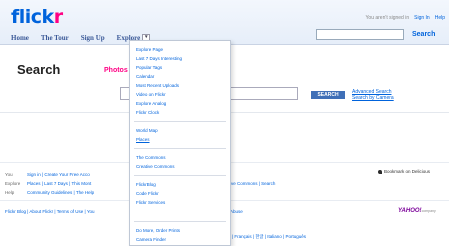 The height and width of the screenshot is (246, 449). I want to click on help-link: Help, so click(440, 18).